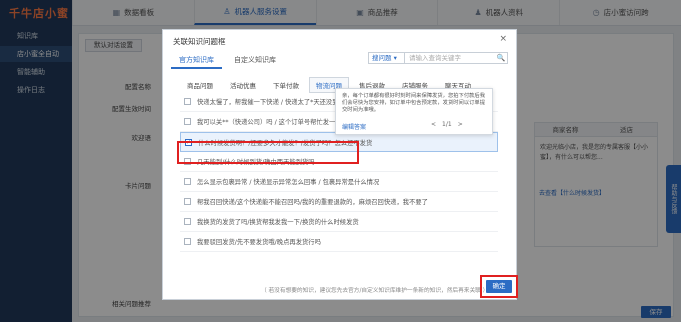 This screenshot has height=322, width=681. I want to click on question-text: 帮我召回快递/这个快递能不能召回吗/我的的重要退款的，麻烦召回快递，我不要了, so click(312, 202).